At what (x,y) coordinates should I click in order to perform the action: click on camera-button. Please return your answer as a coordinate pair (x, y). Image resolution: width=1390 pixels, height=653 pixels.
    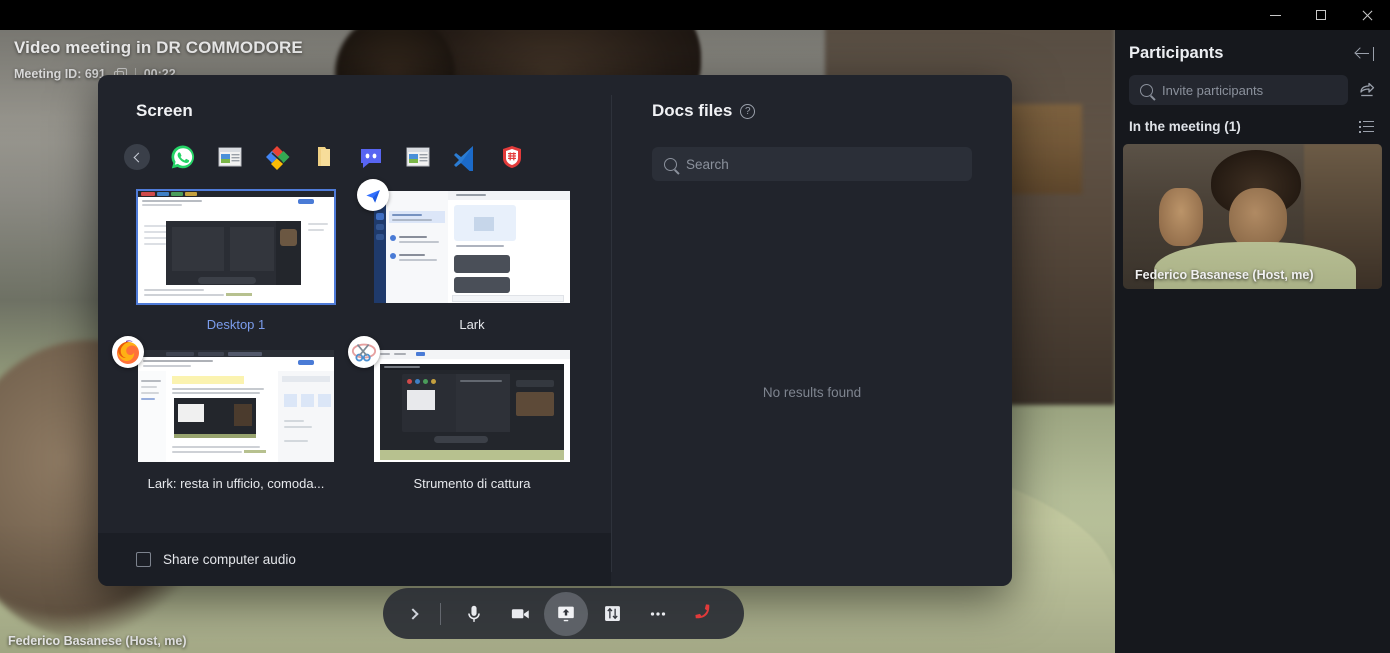
    Looking at the image, I should click on (520, 614).